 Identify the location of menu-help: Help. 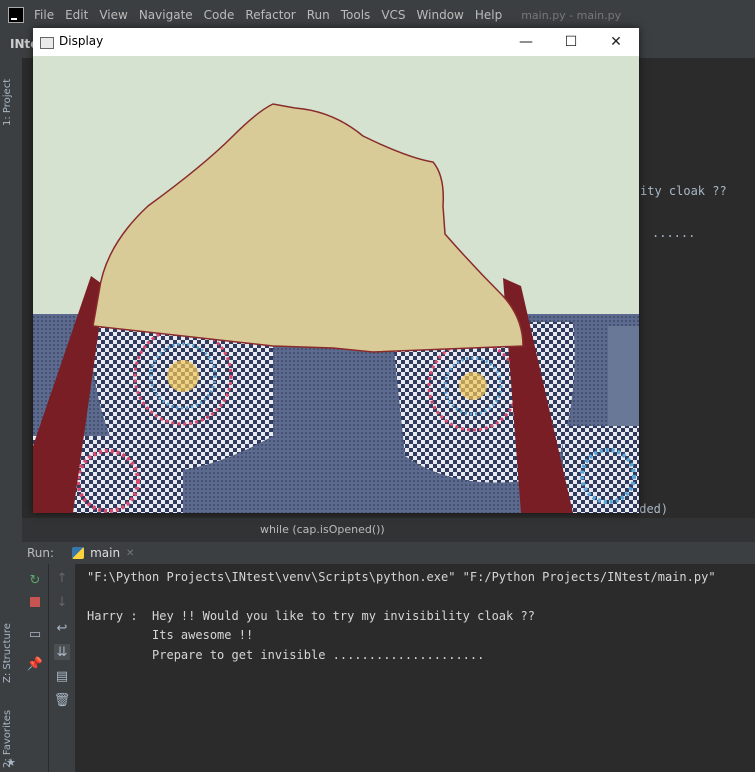
(488, 15).